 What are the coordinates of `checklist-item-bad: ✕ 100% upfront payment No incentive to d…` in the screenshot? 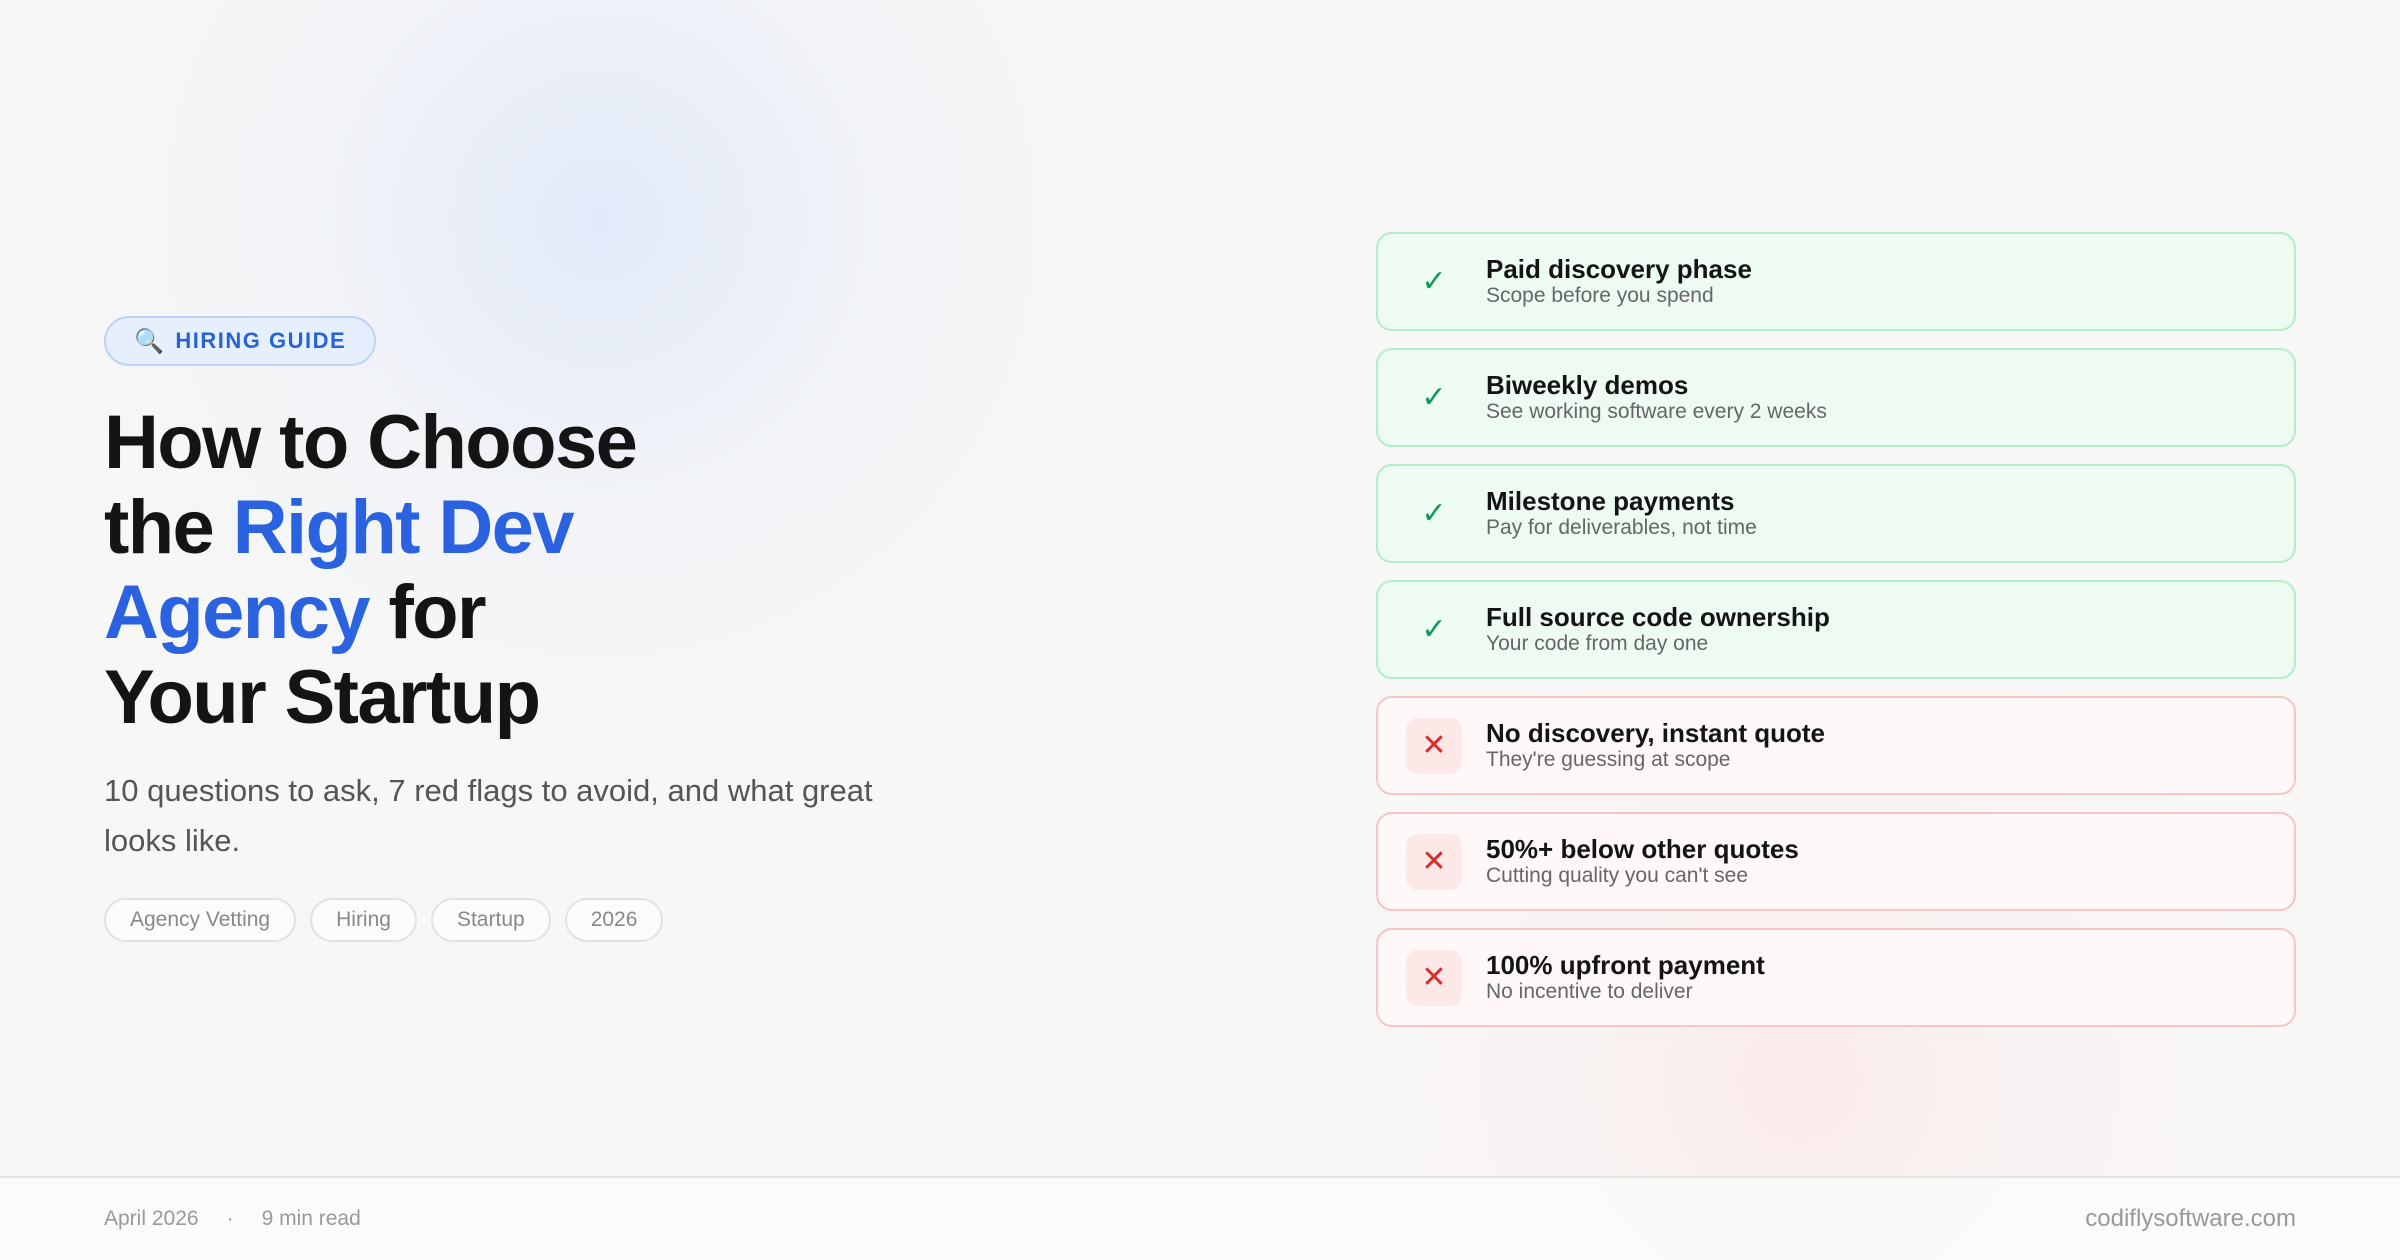 It's located at (1836, 977).